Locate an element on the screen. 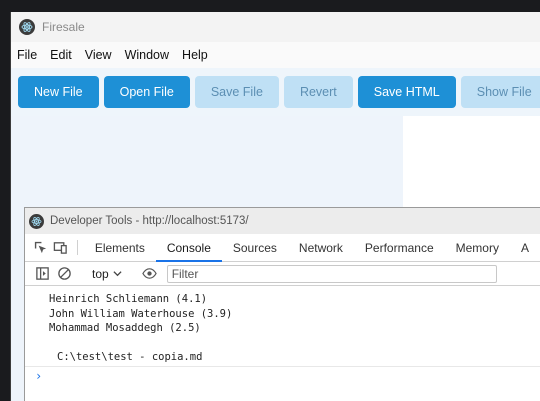 This screenshot has width=540, height=401. context-selector: top is located at coordinates (107, 274).